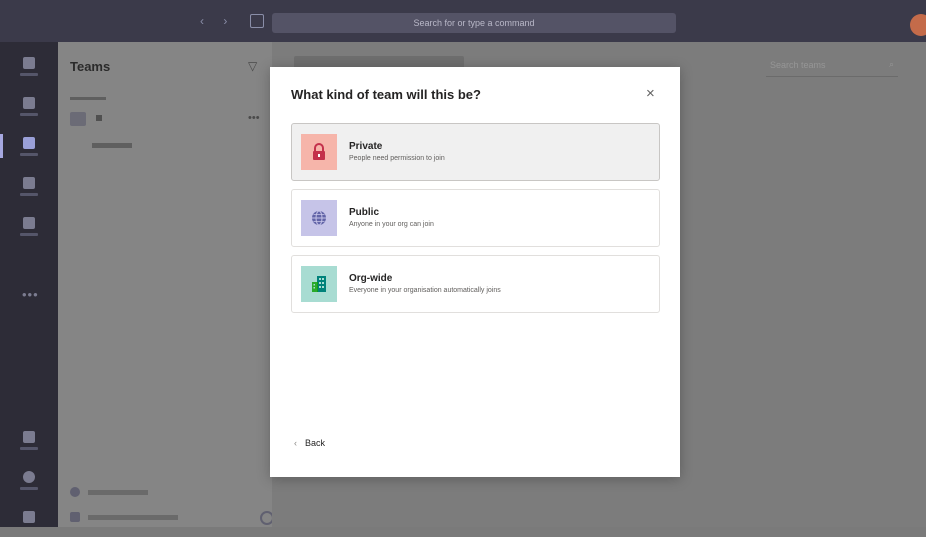 Image resolution: width=926 pixels, height=537 pixels. Describe the element at coordinates (78, 119) in the screenshot. I see `team-avatar` at that location.